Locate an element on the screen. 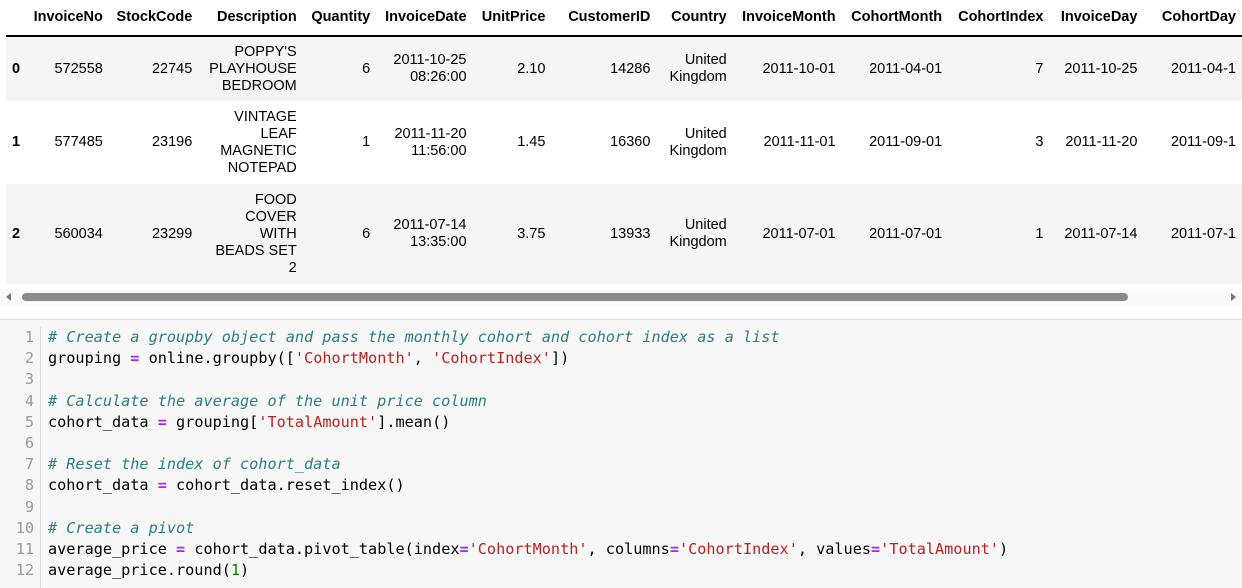 This screenshot has height=588, width=1242. cell-line: 2011-11-20 is located at coordinates (430, 133).